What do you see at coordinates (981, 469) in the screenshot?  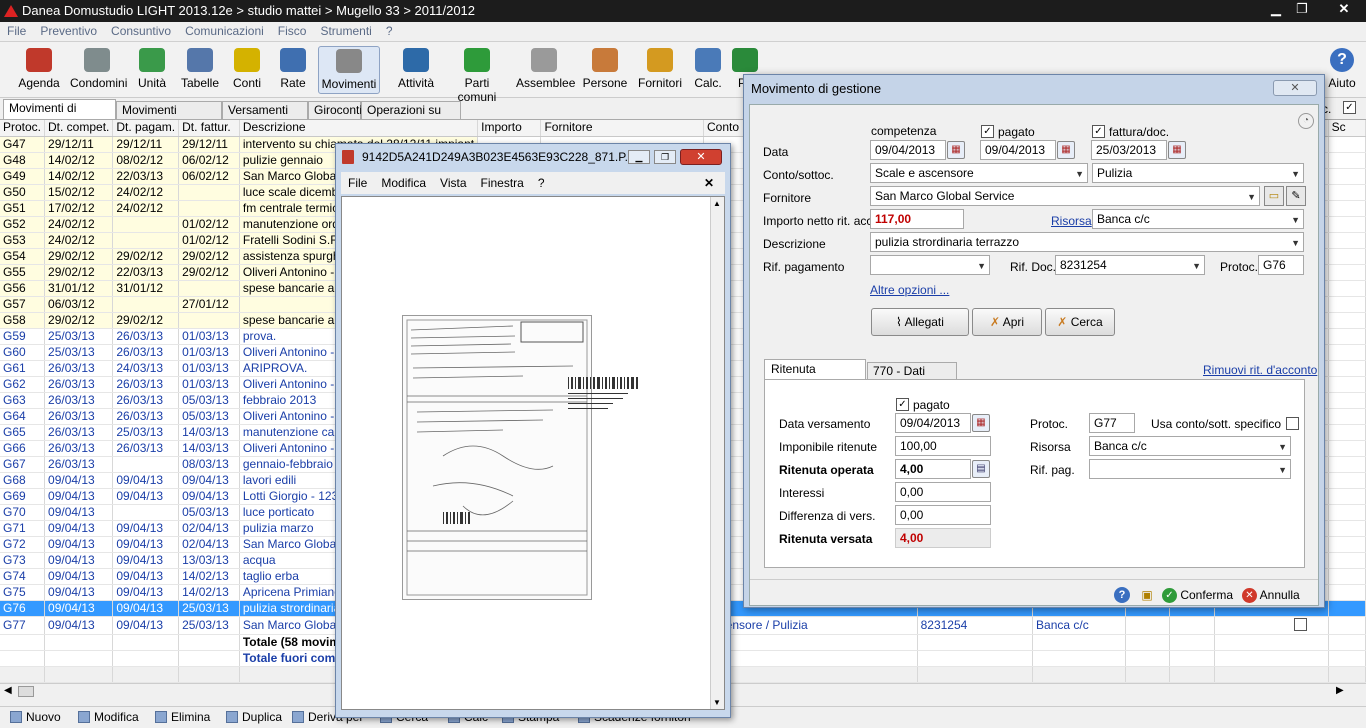 I see `calculator-icon: ▤` at bounding box center [981, 469].